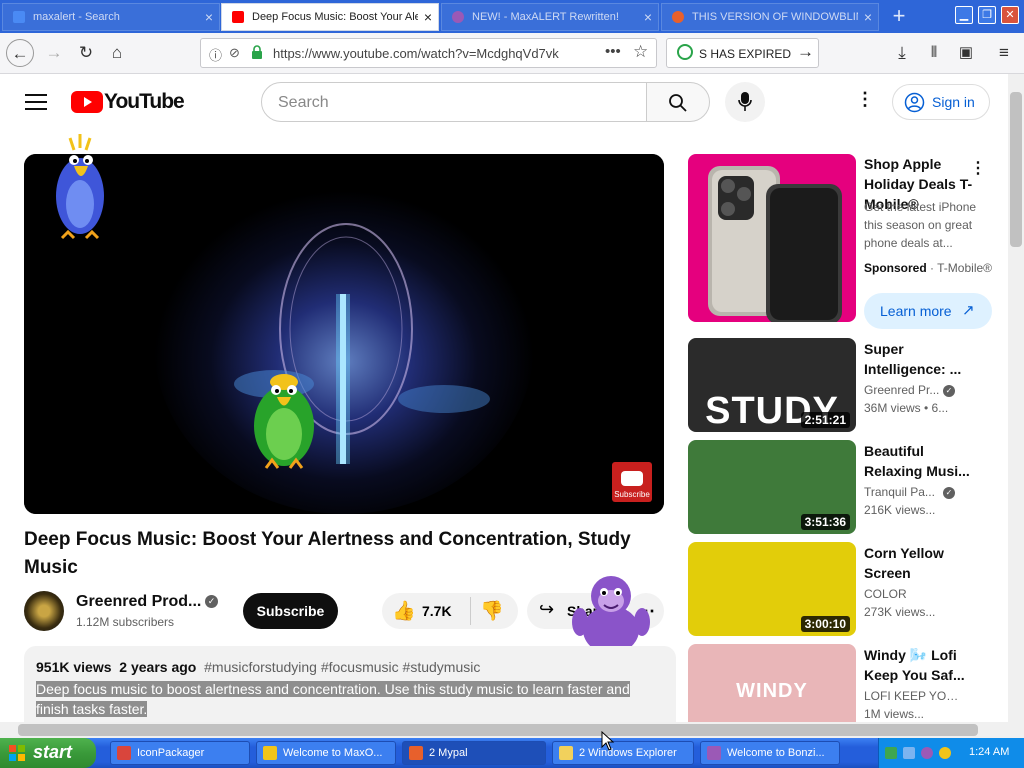 Image resolution: width=1024 pixels, height=768 pixels. Describe the element at coordinates (44, 611) in the screenshot. I see `channel-avatar` at that location.